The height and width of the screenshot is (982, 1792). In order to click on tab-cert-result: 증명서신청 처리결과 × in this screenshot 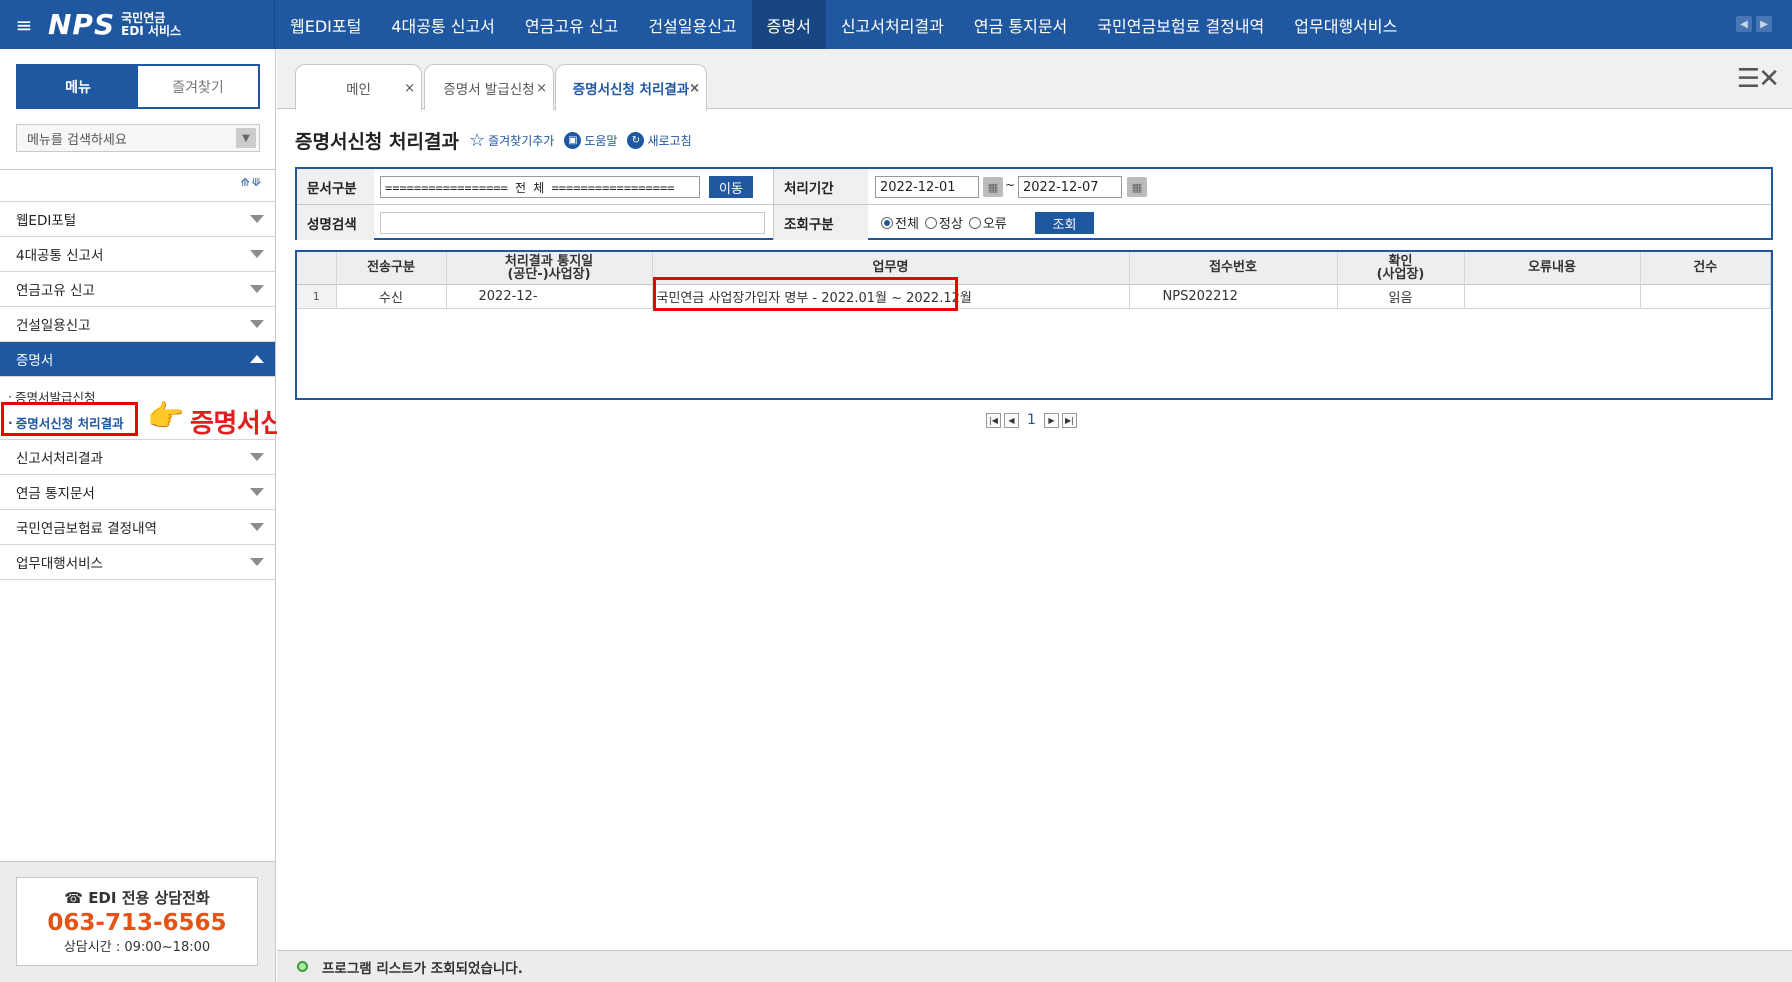, I will do `click(631, 87)`.